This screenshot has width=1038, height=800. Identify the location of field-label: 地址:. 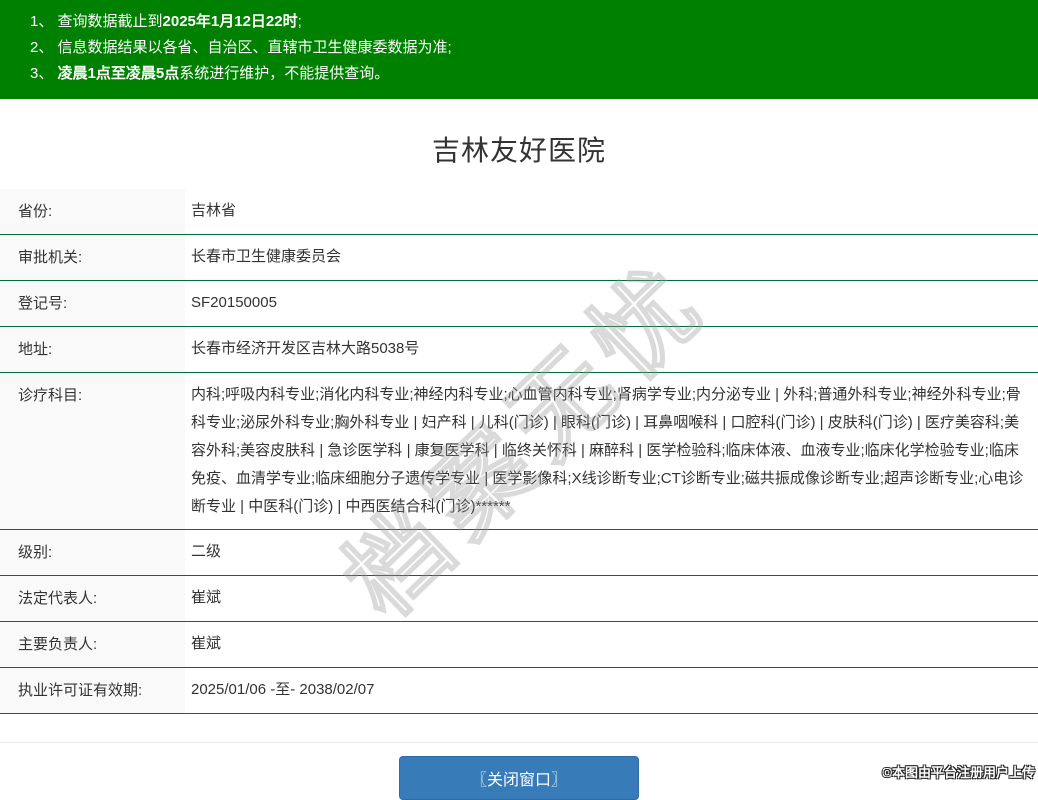
(92, 349).